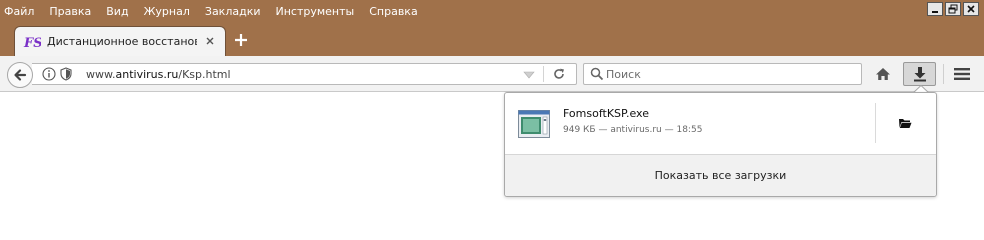  I want to click on back-button, so click(20, 75).